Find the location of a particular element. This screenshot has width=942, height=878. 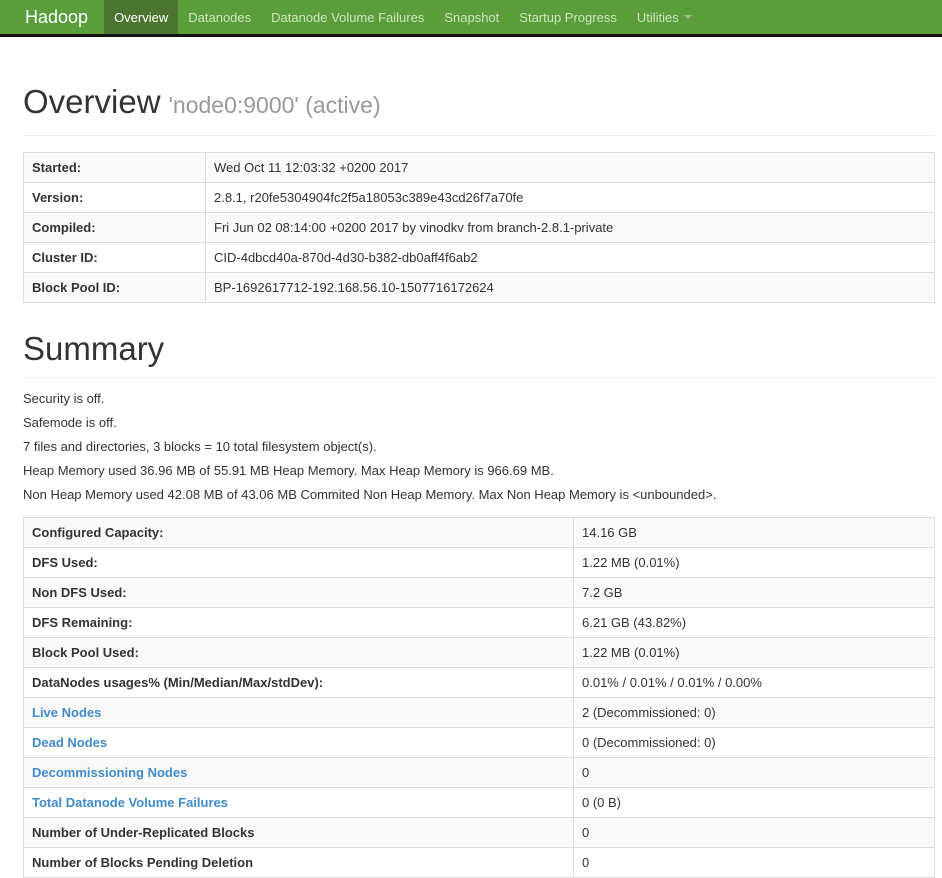

row-label: Decommissioning Nodes is located at coordinates (298, 772).